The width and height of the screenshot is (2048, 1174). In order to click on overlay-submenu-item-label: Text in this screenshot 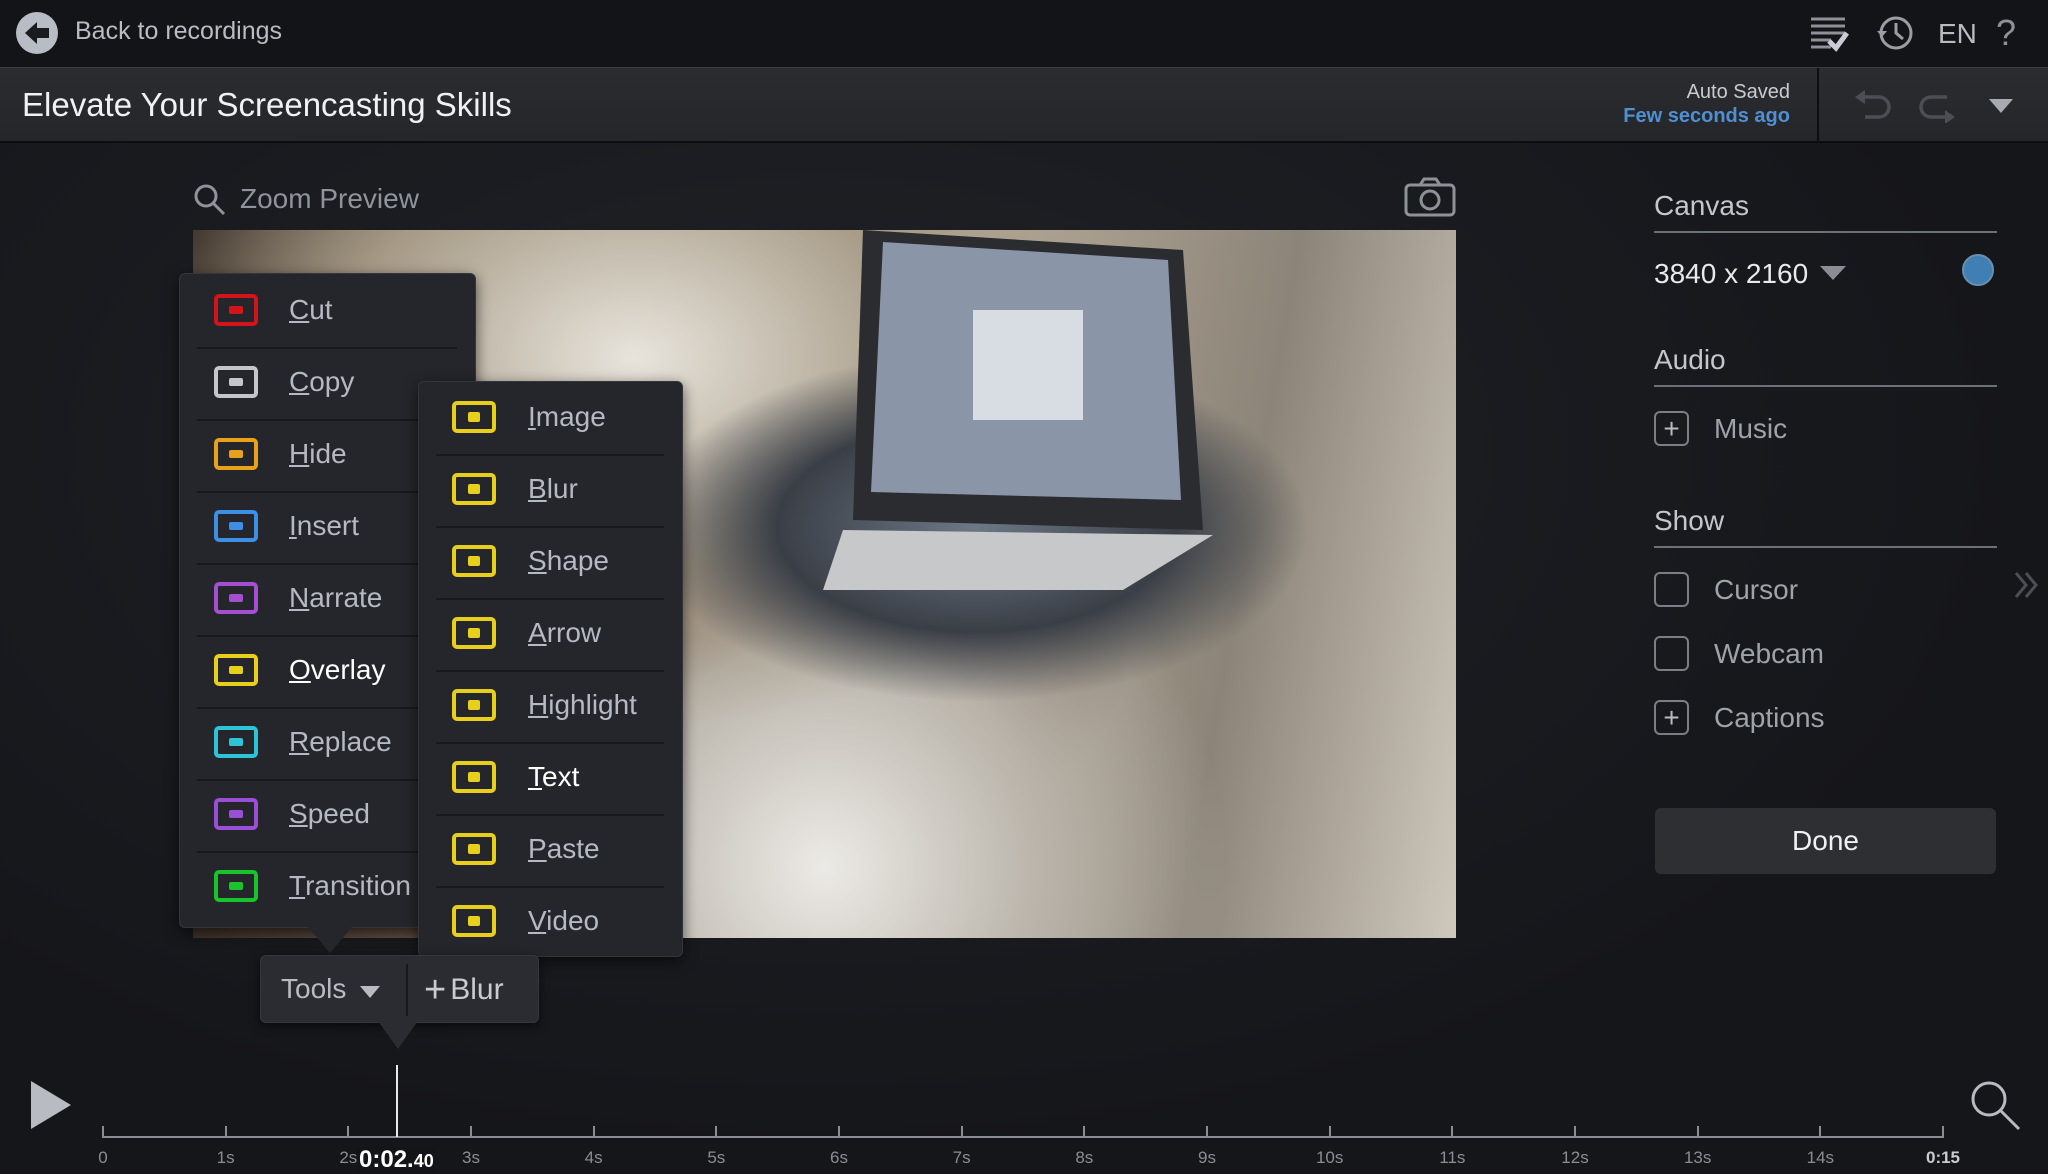, I will do `click(554, 776)`.